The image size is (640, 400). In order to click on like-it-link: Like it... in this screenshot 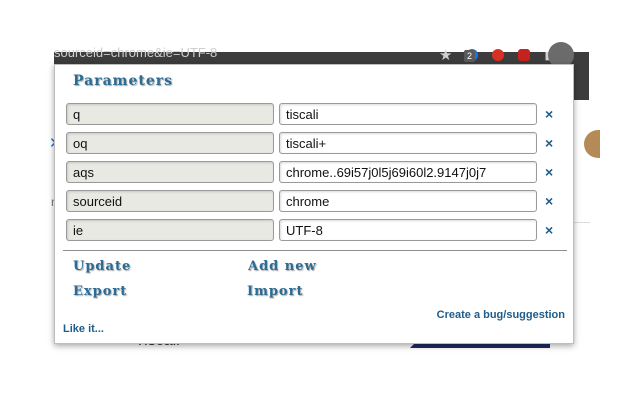, I will do `click(83, 329)`.